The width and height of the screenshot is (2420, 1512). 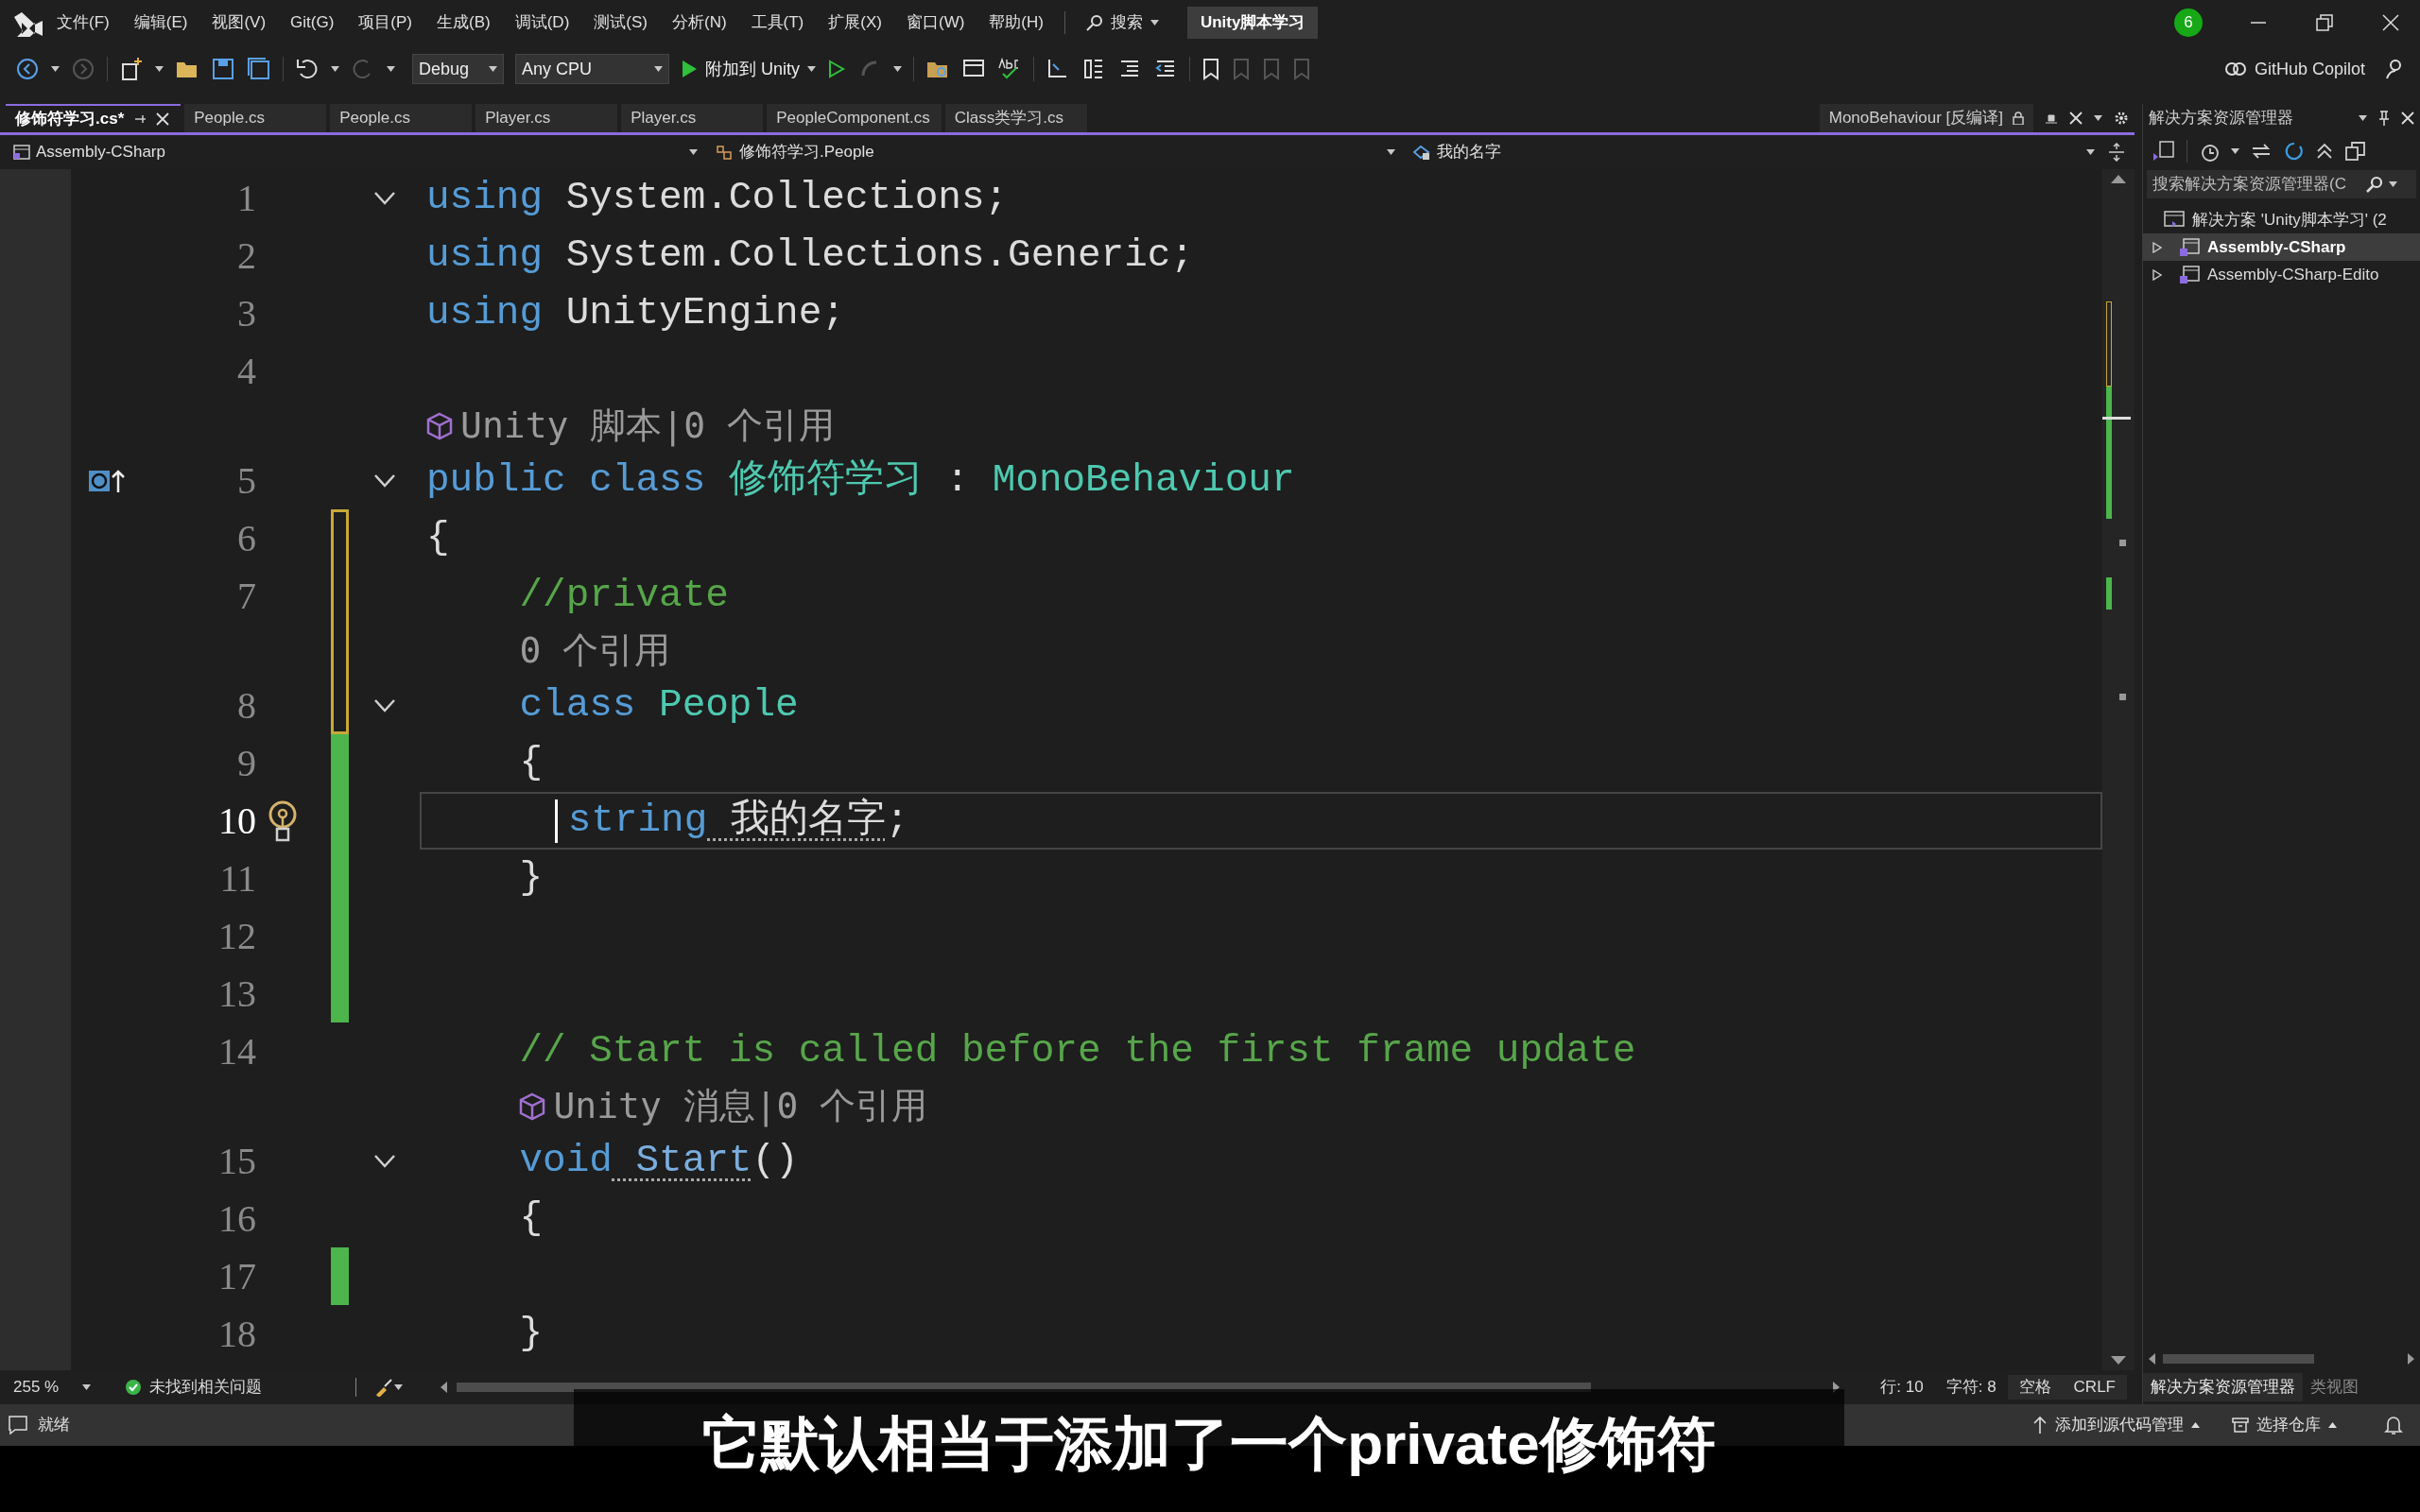 I want to click on solution-view-icon, so click(x=2163, y=151).